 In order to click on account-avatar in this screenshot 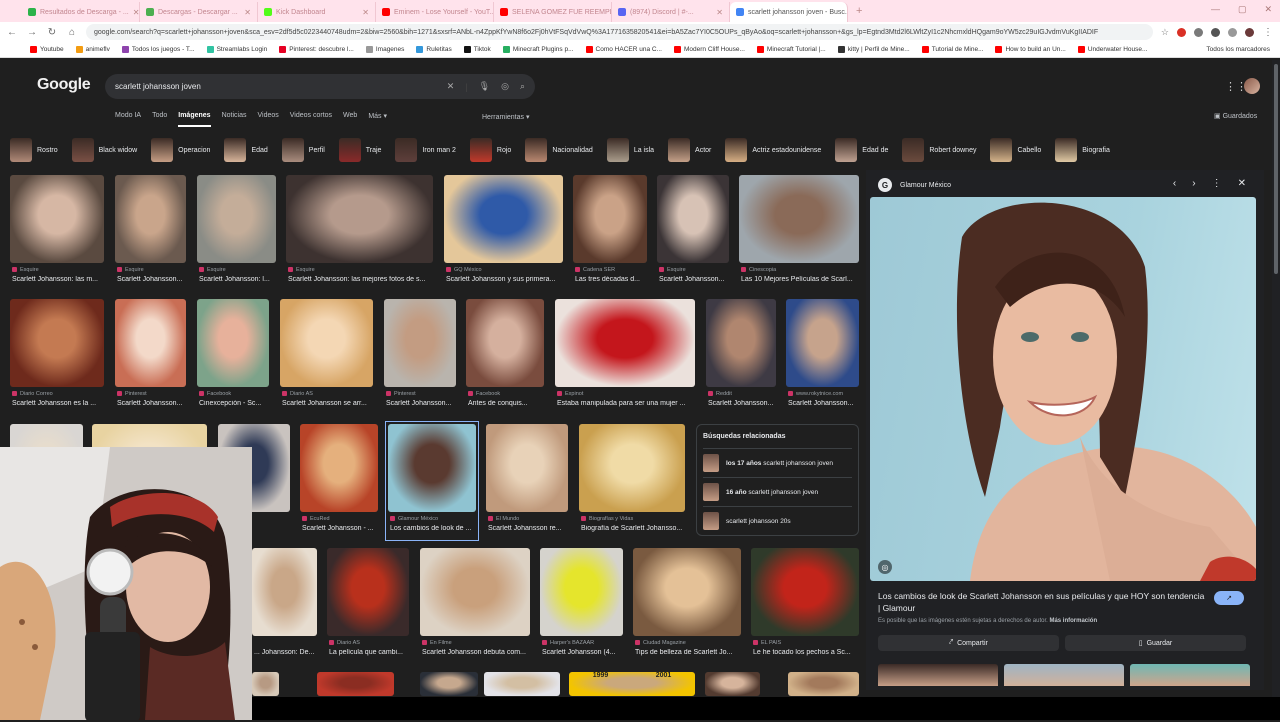, I will do `click(1252, 86)`.